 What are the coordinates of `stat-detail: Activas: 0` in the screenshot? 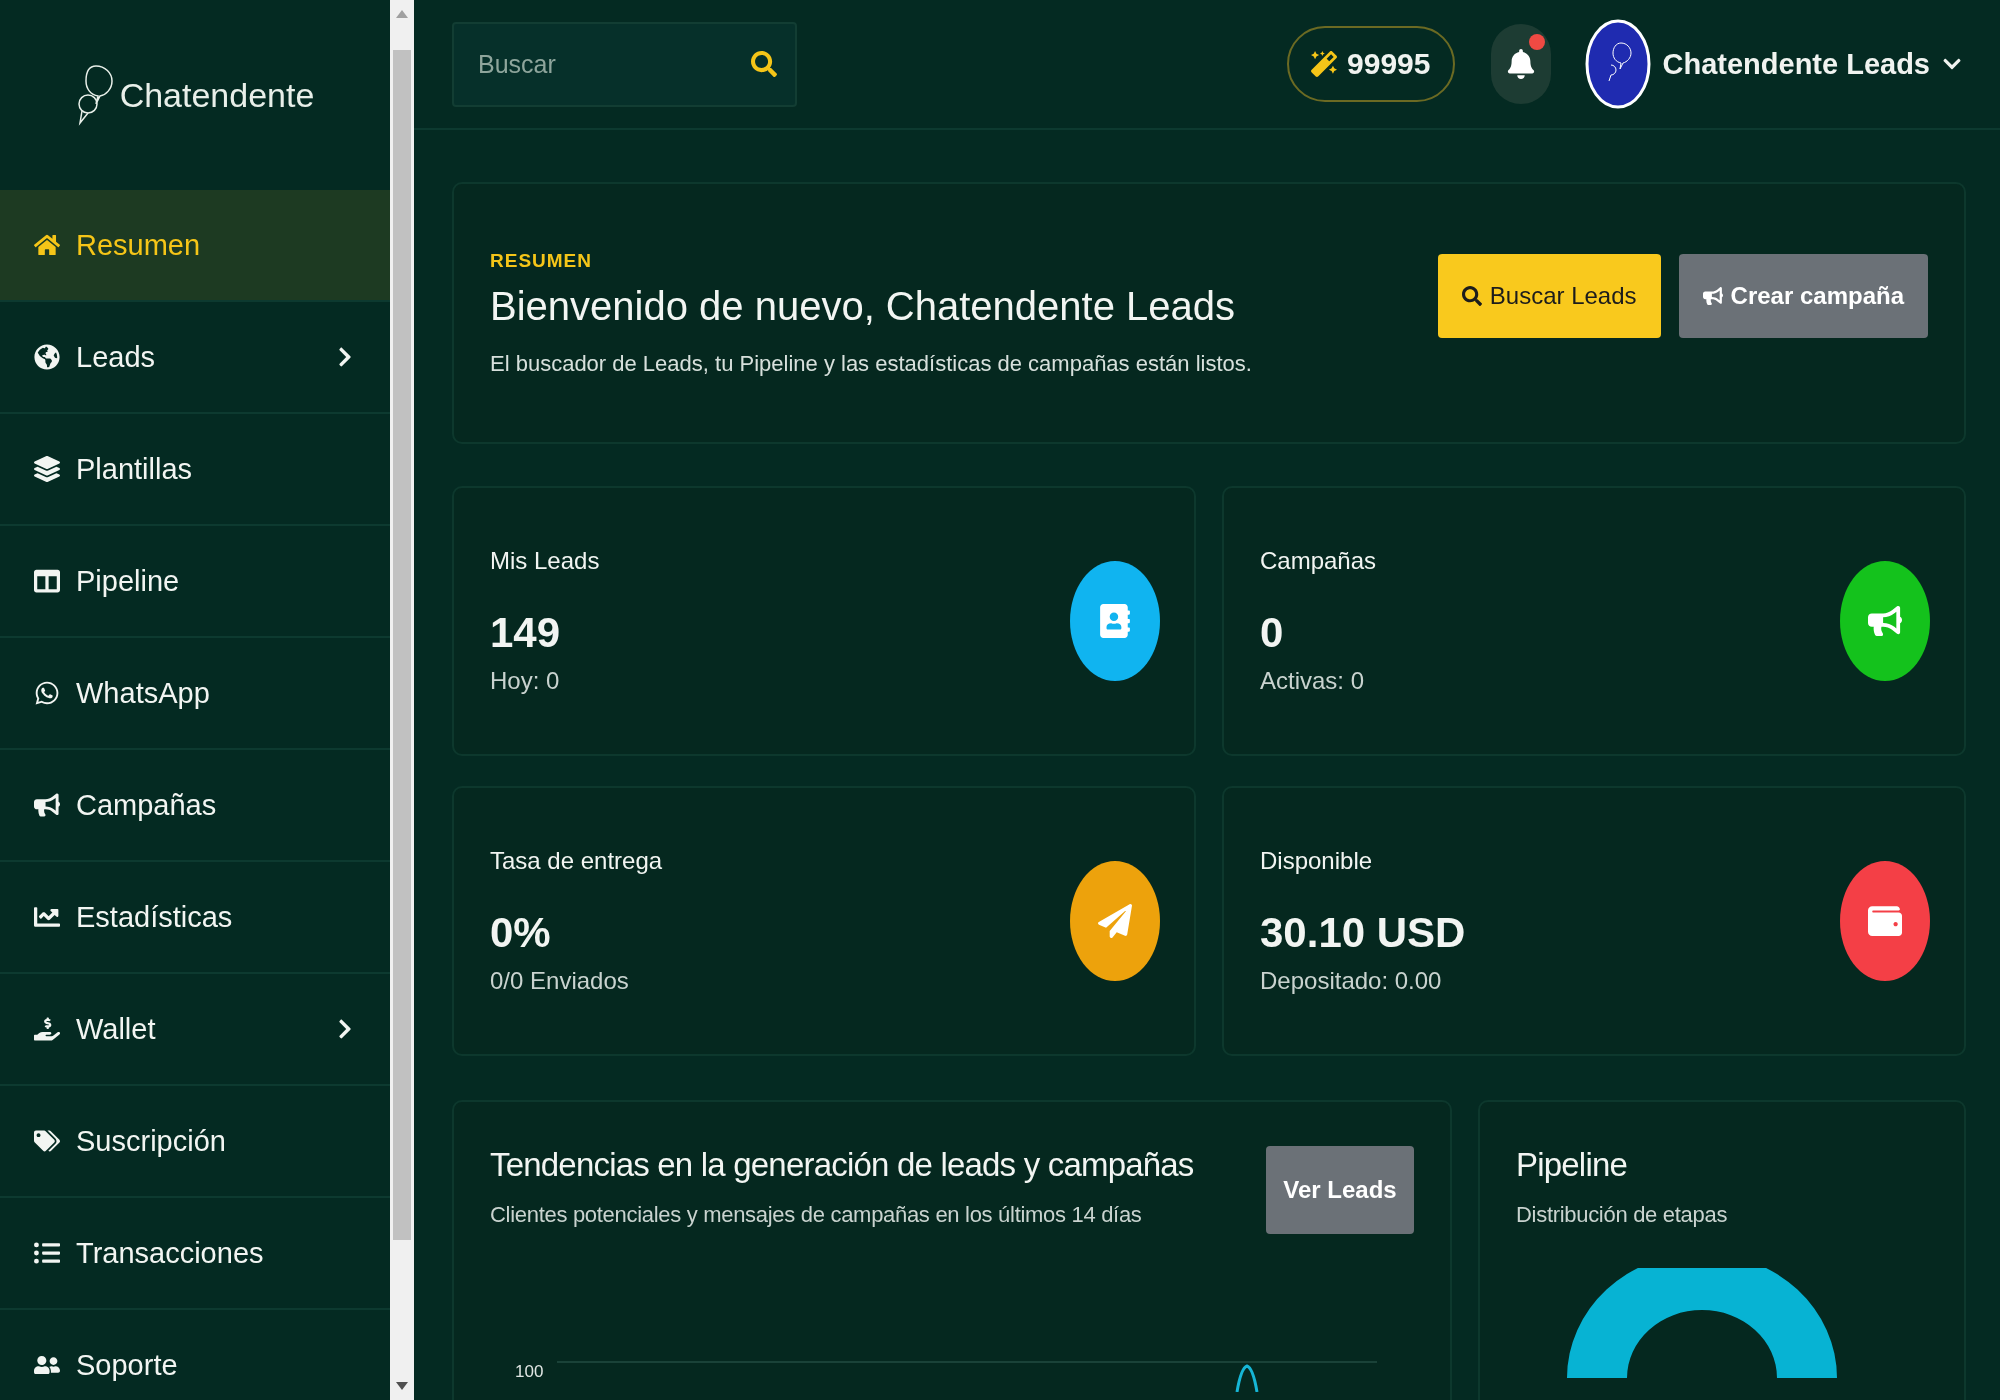 It's located at (1313, 681).